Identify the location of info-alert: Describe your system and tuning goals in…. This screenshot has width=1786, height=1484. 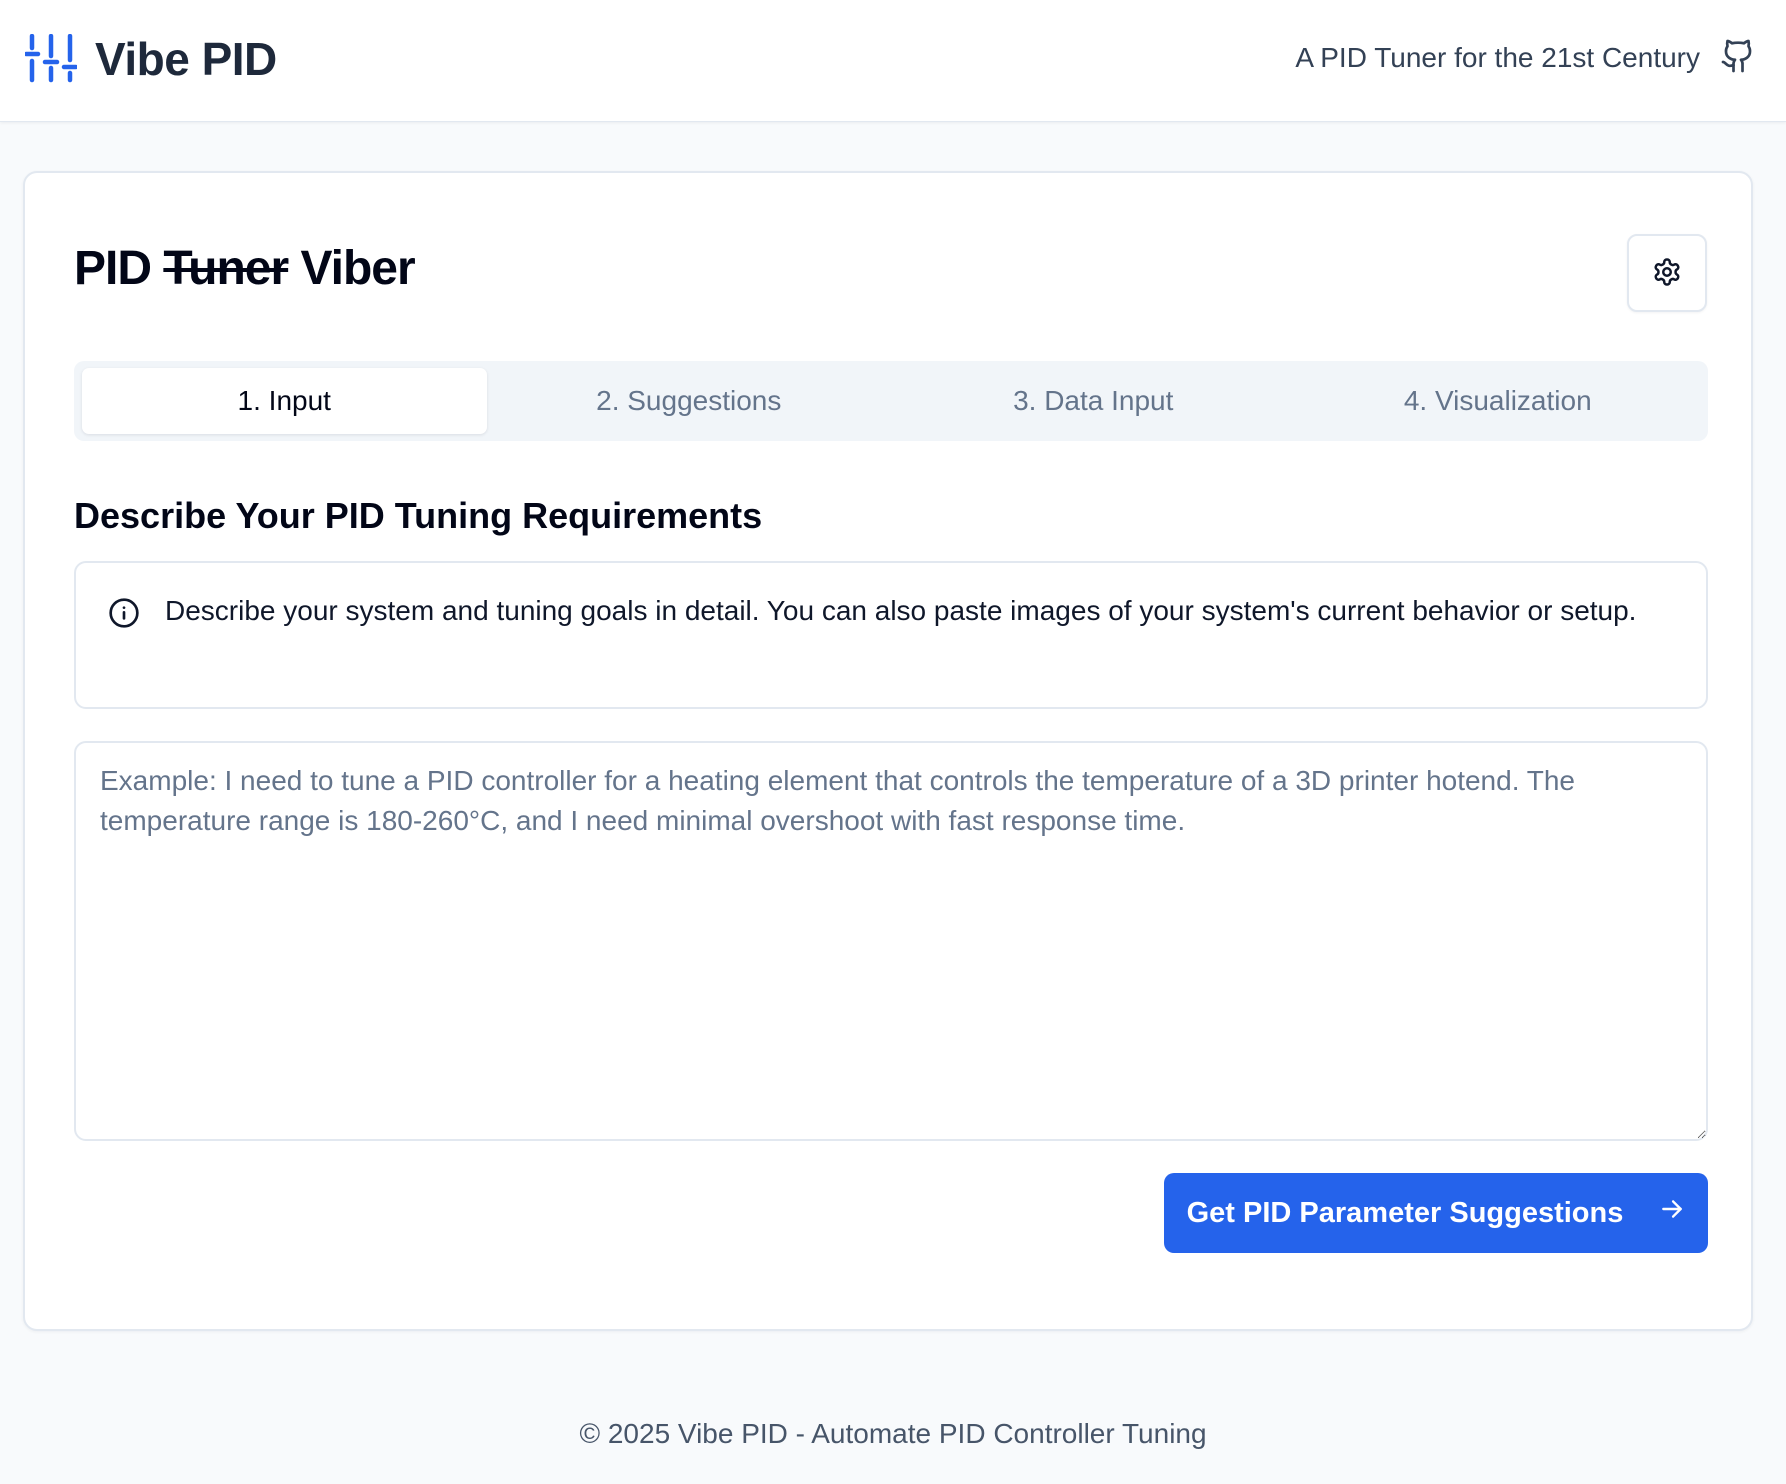
(891, 635).